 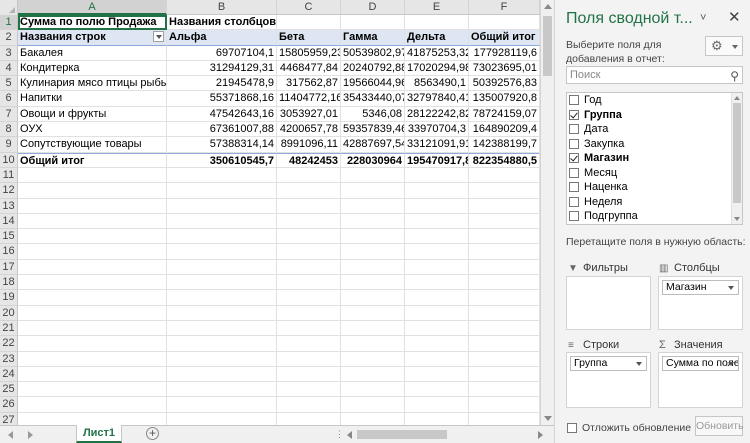 I want to click on pivot-value-cell: 59357839,46, so click(x=373, y=130).